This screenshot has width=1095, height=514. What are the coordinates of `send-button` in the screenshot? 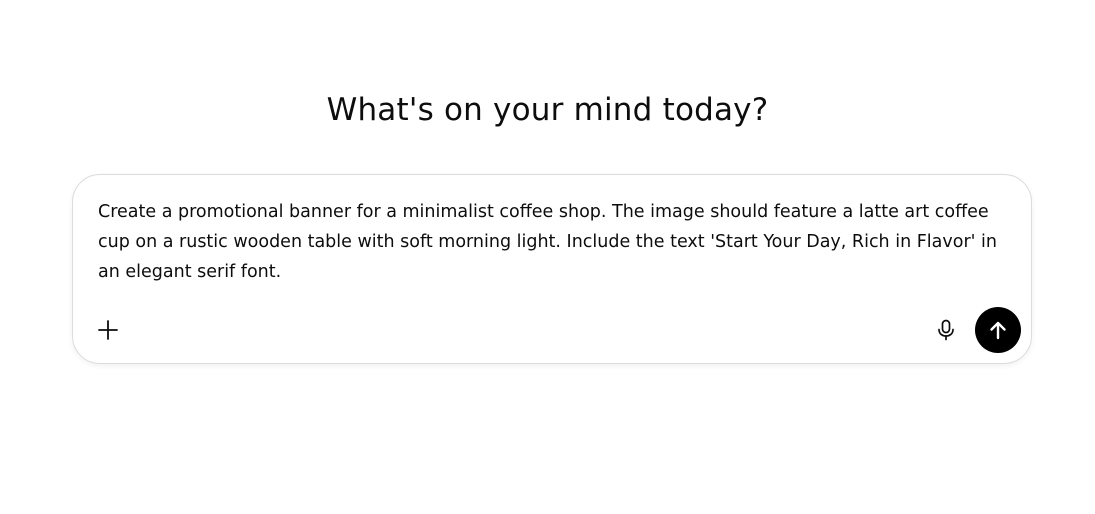 It's located at (998, 330).